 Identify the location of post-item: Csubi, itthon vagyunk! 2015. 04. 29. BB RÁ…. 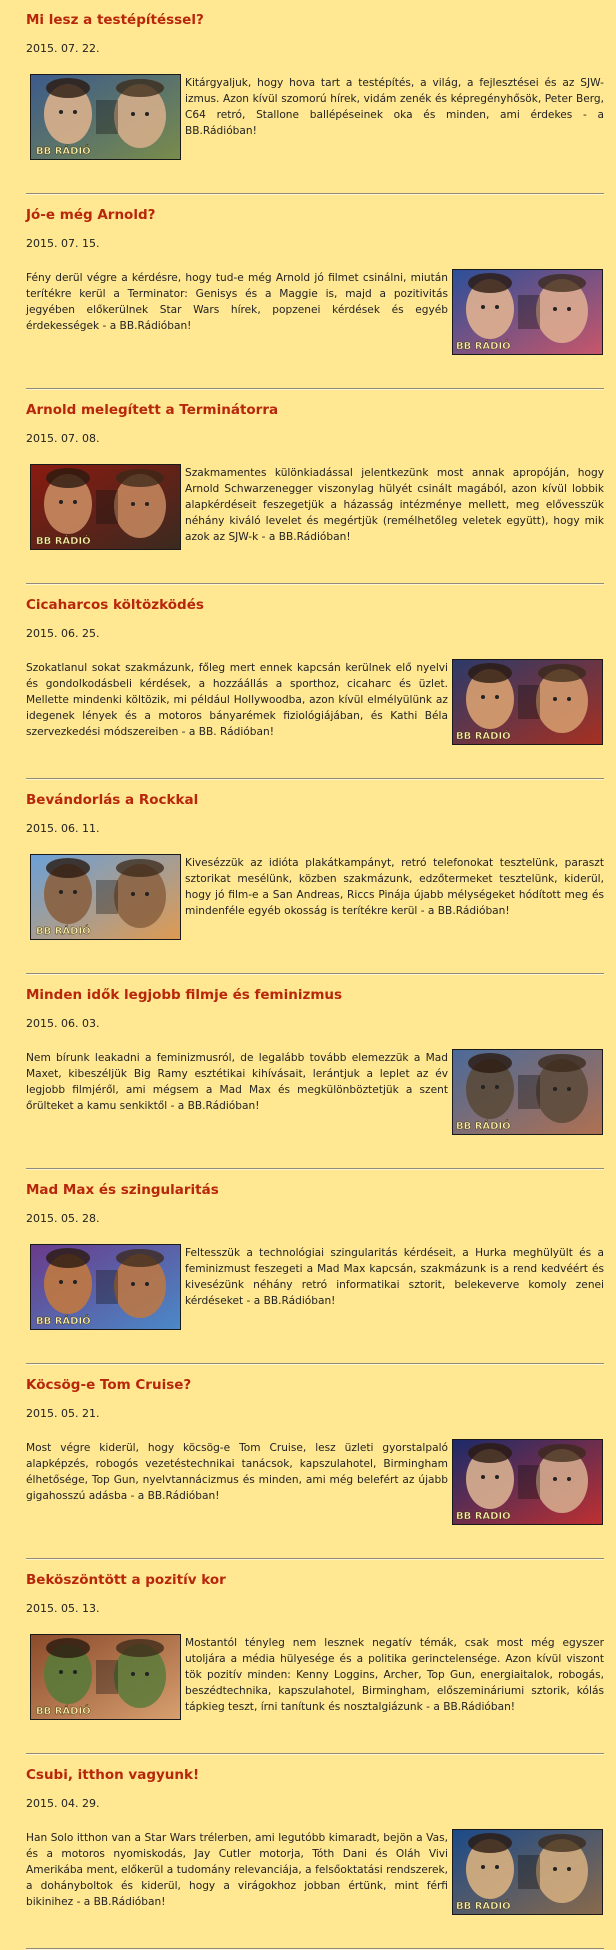
(315, 1852).